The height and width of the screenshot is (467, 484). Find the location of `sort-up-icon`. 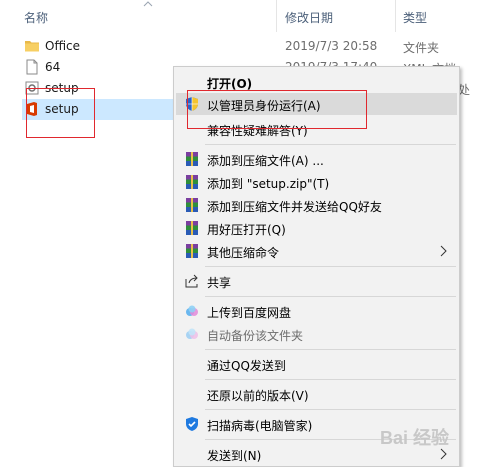

sort-up-icon is located at coordinates (148, 4).